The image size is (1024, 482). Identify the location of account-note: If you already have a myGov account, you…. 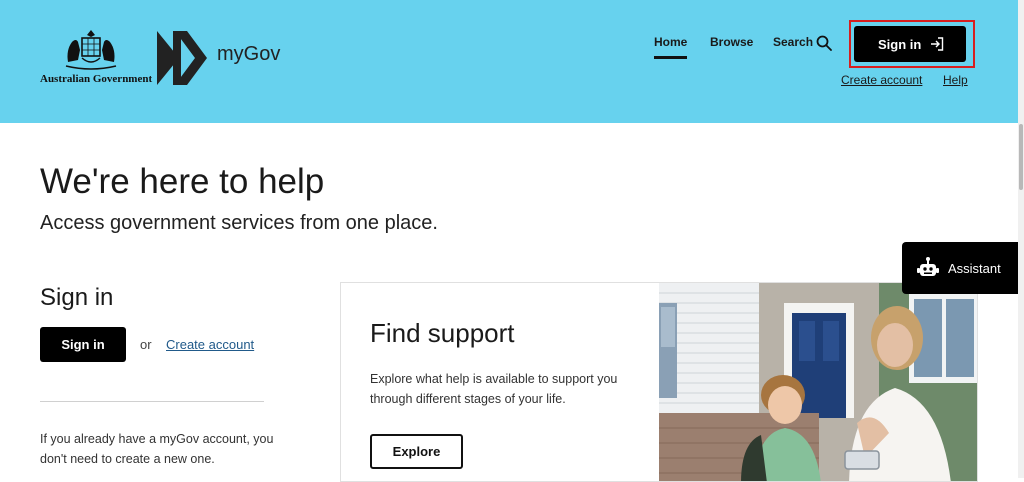
(157, 449).